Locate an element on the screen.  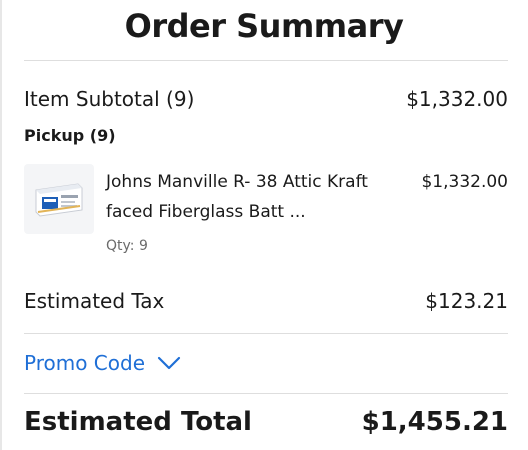
tax-label: Estimated Tax is located at coordinates (94, 301).